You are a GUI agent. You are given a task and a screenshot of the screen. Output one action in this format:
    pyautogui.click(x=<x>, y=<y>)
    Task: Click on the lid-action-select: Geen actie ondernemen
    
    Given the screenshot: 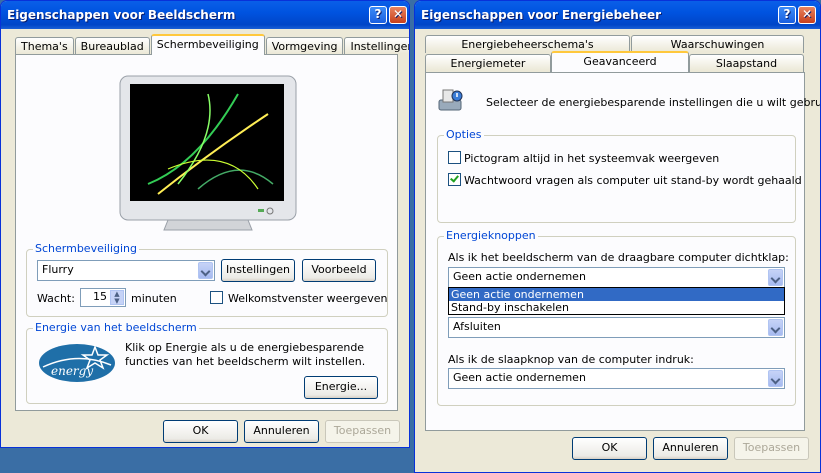 What is the action you would take?
    pyautogui.click(x=616, y=277)
    